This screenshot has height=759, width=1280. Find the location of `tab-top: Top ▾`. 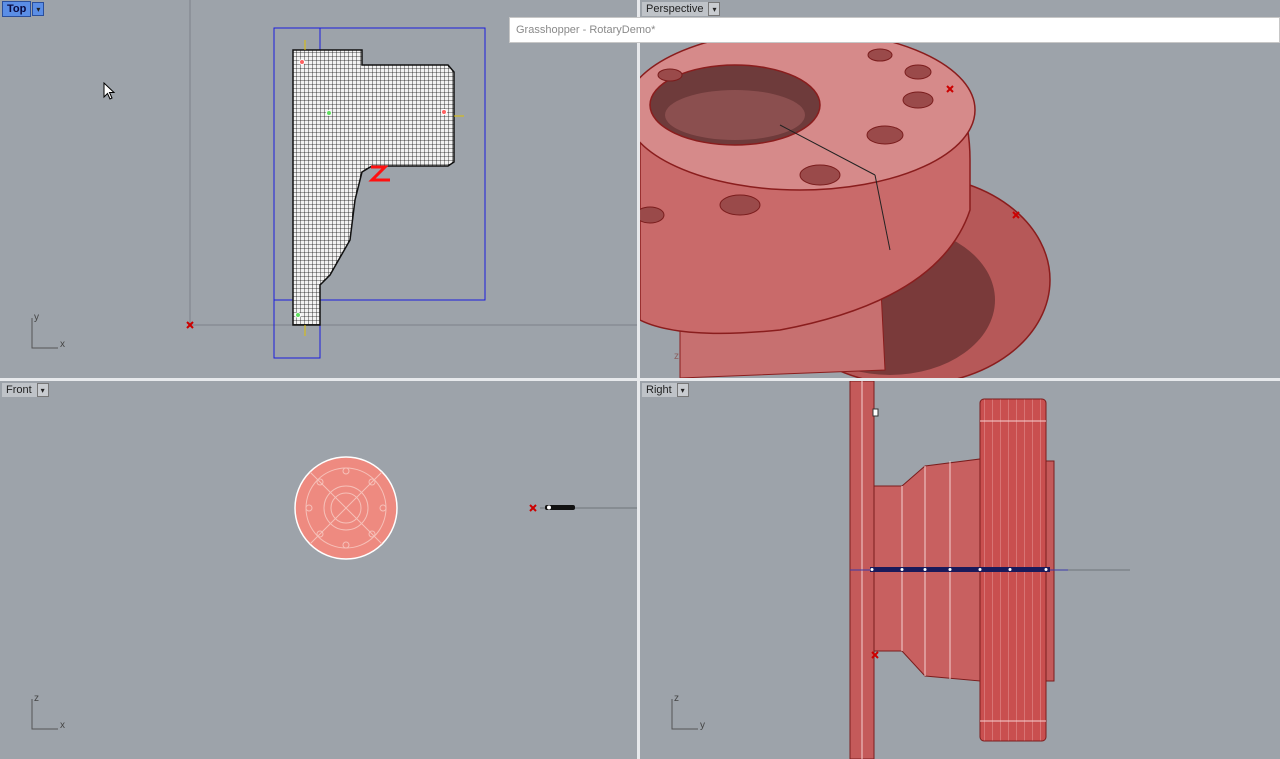

tab-top: Top ▾ is located at coordinates (23, 9).